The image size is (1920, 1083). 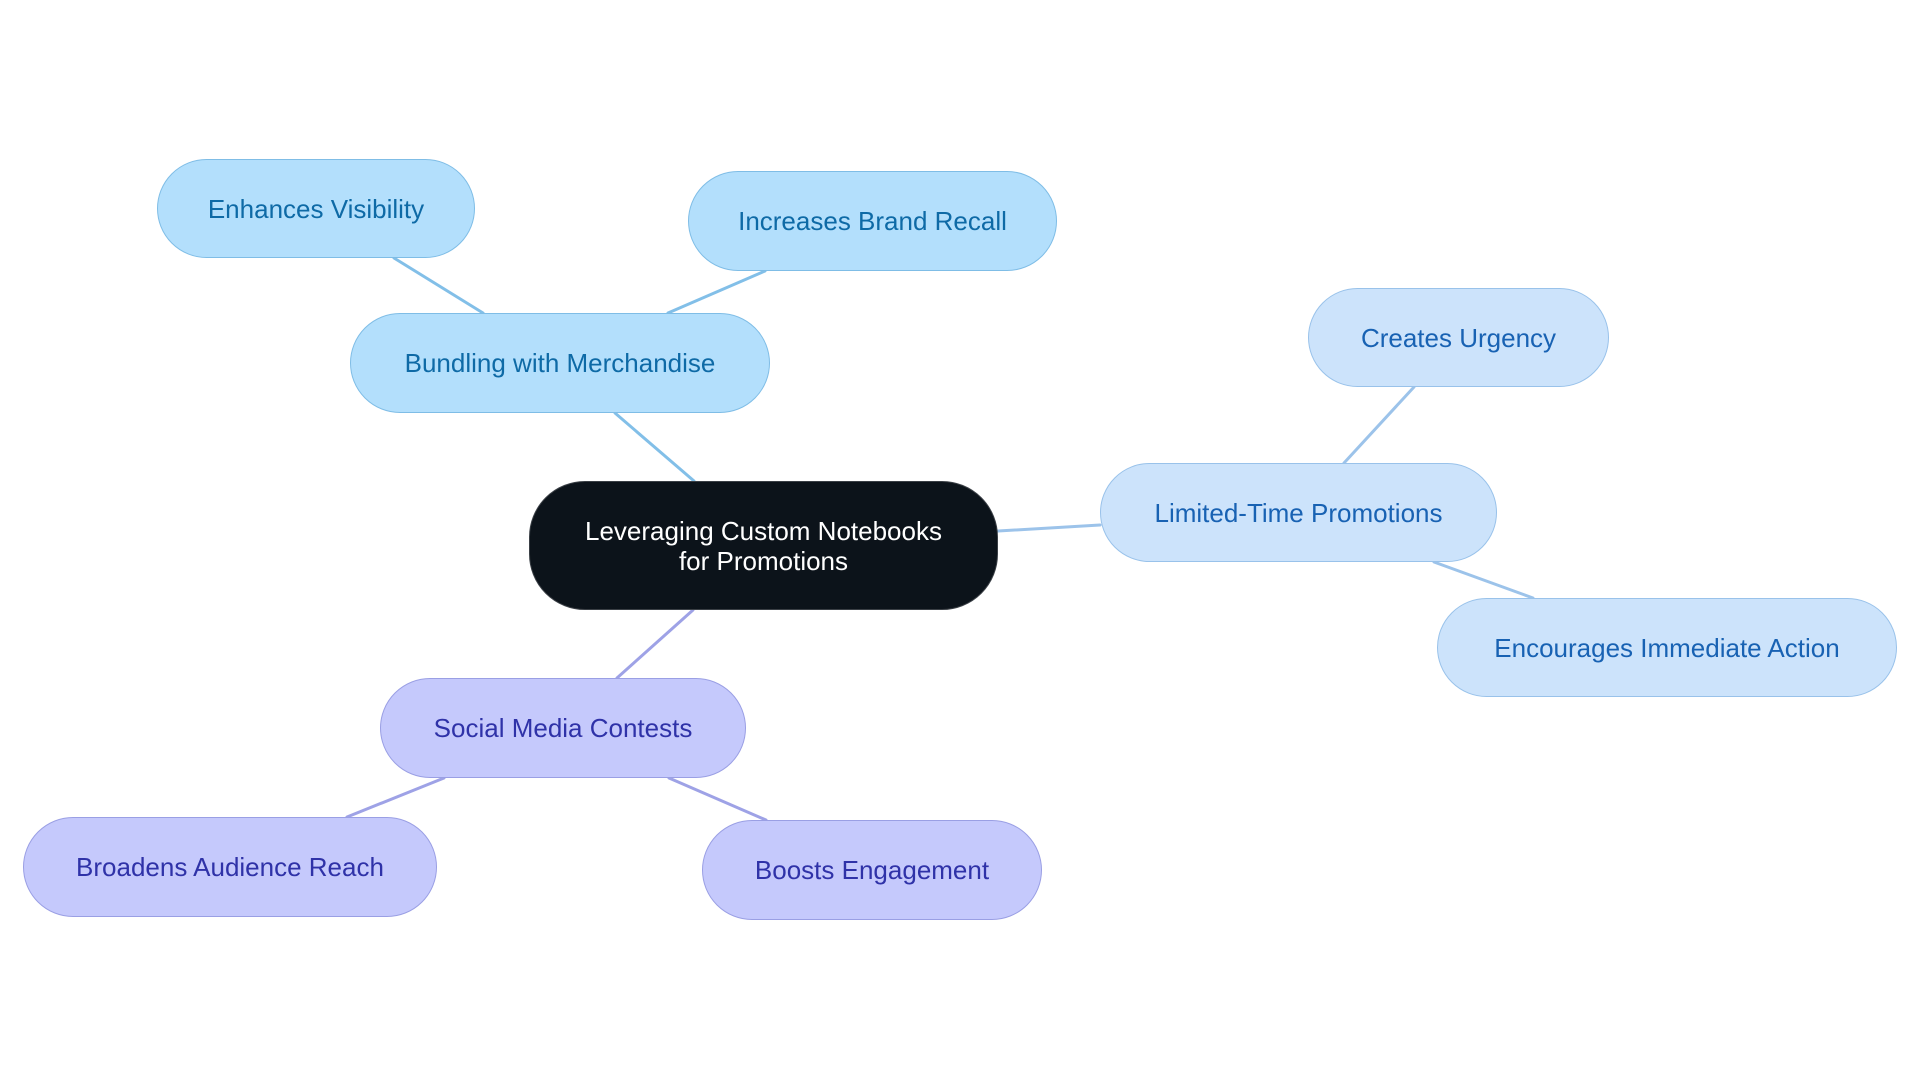 I want to click on branch-node-bundling-label: Bundling with Merchandise, so click(x=560, y=363).